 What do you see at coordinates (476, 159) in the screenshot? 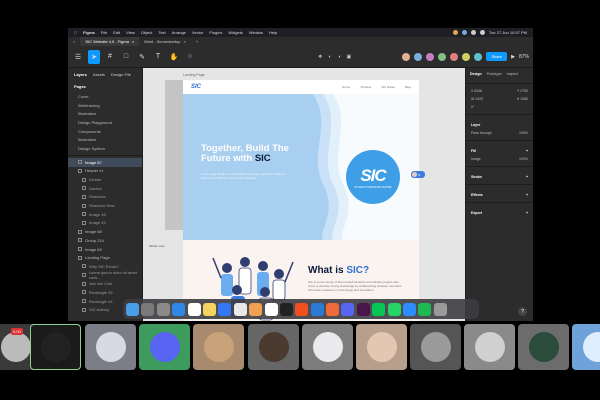
I see `fill-type: Image` at bounding box center [476, 159].